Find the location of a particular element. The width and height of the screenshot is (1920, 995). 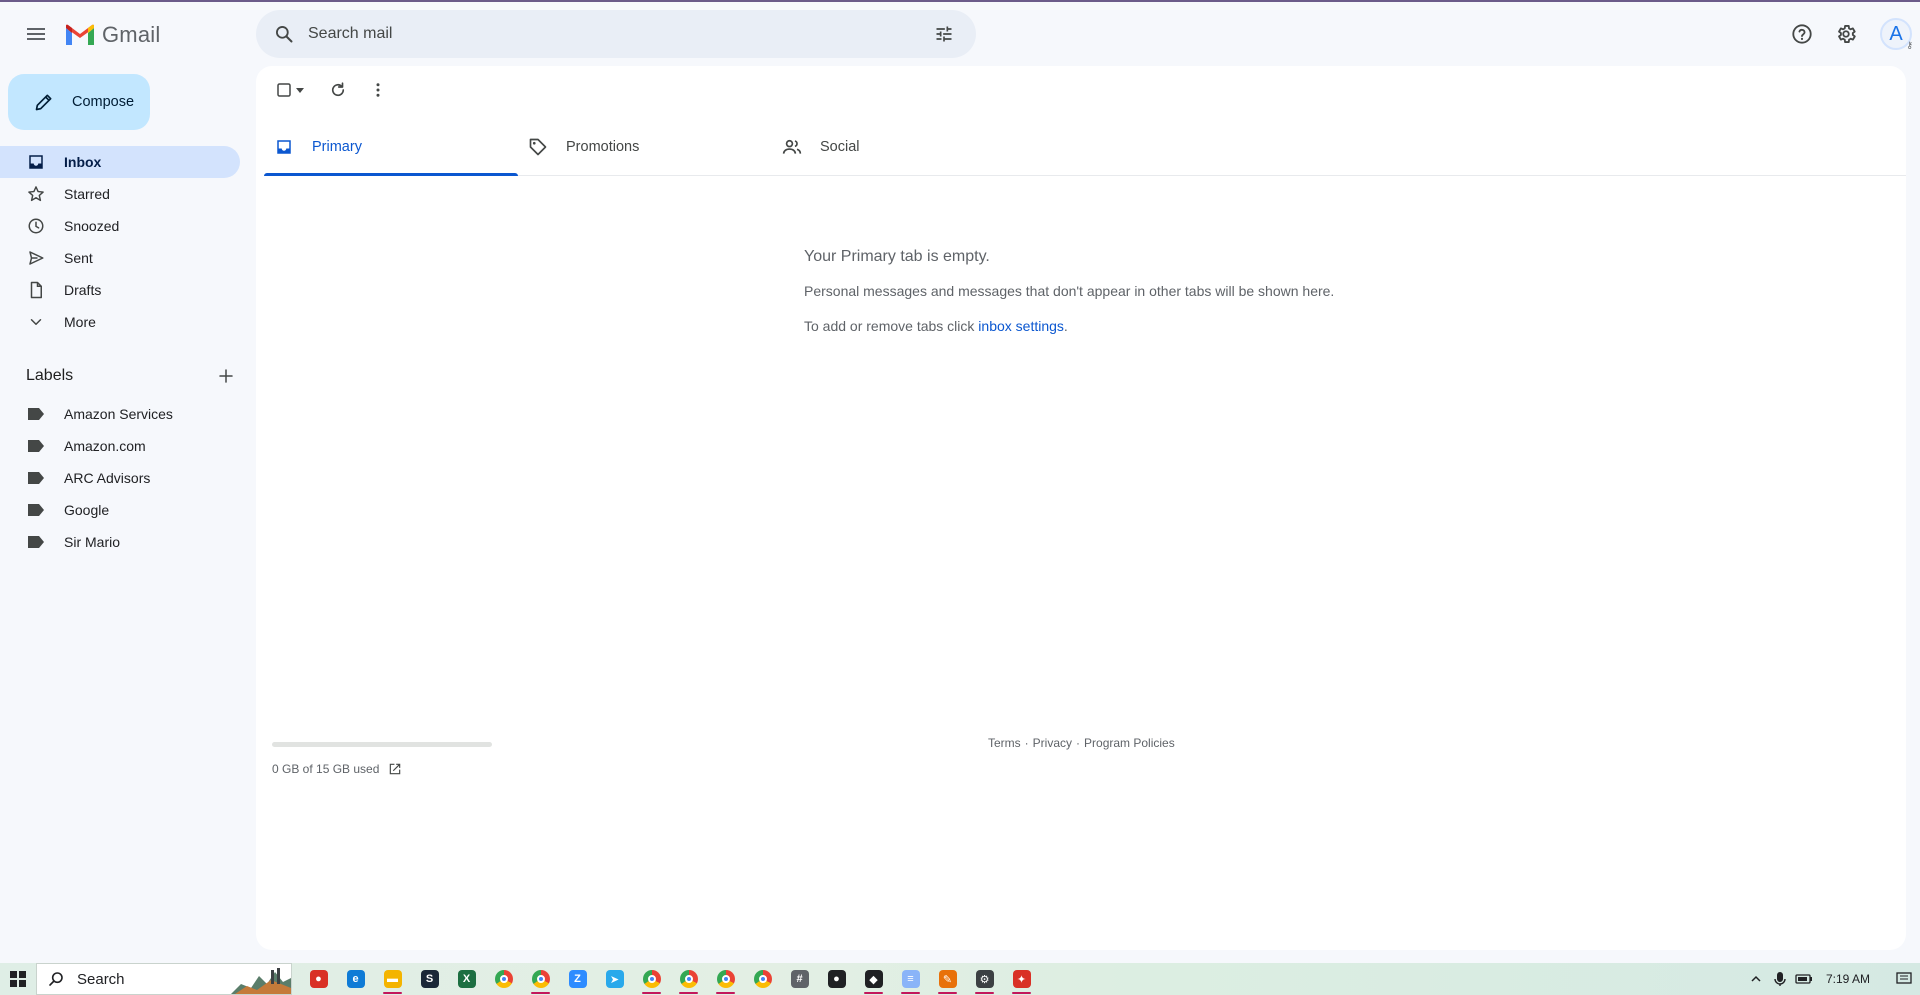

search-options-button is located at coordinates (944, 34).